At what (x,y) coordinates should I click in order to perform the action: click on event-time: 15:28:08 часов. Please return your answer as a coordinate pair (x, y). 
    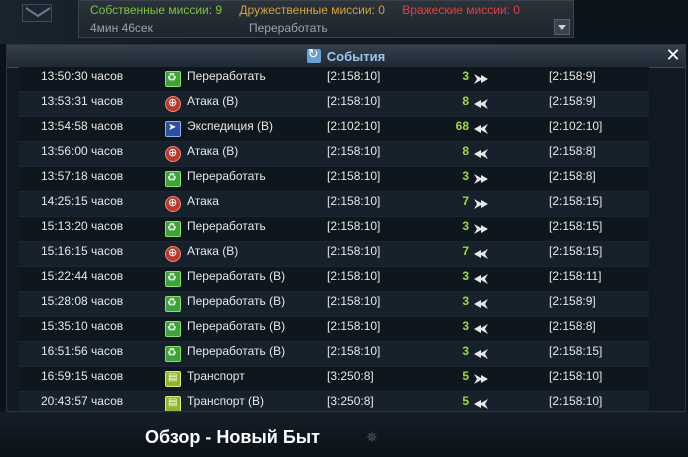
    Looking at the image, I should click on (82, 301).